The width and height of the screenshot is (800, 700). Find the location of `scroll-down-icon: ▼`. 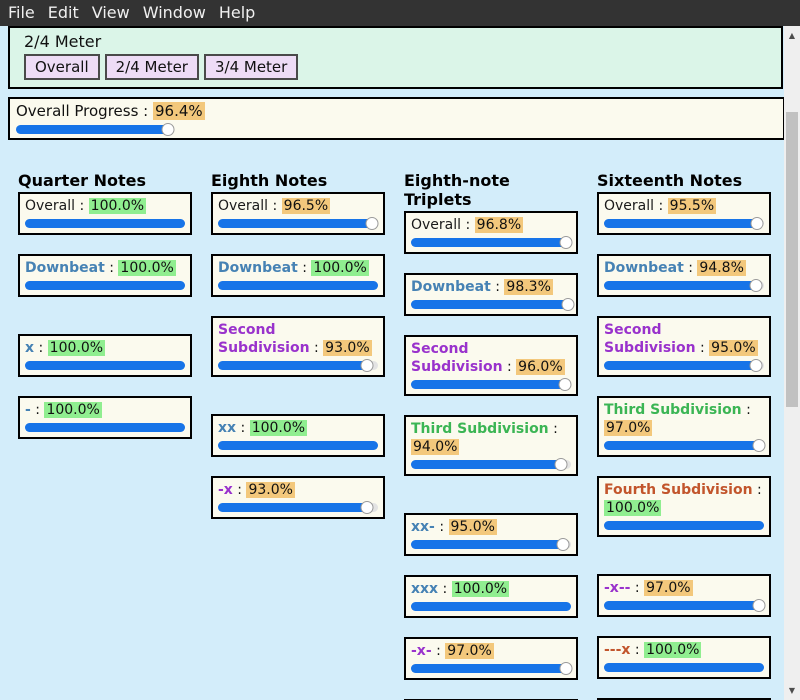

scroll-down-icon: ▼ is located at coordinates (792, 690).